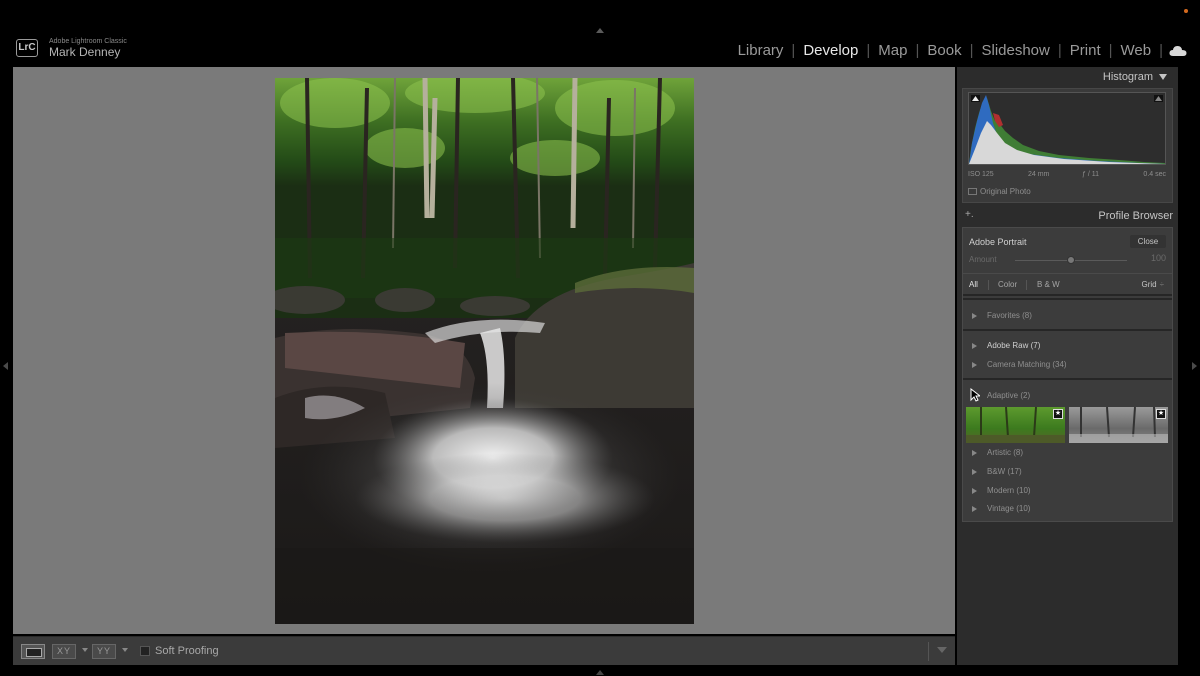 The width and height of the screenshot is (1200, 676). I want to click on module-library: Library, so click(761, 50).